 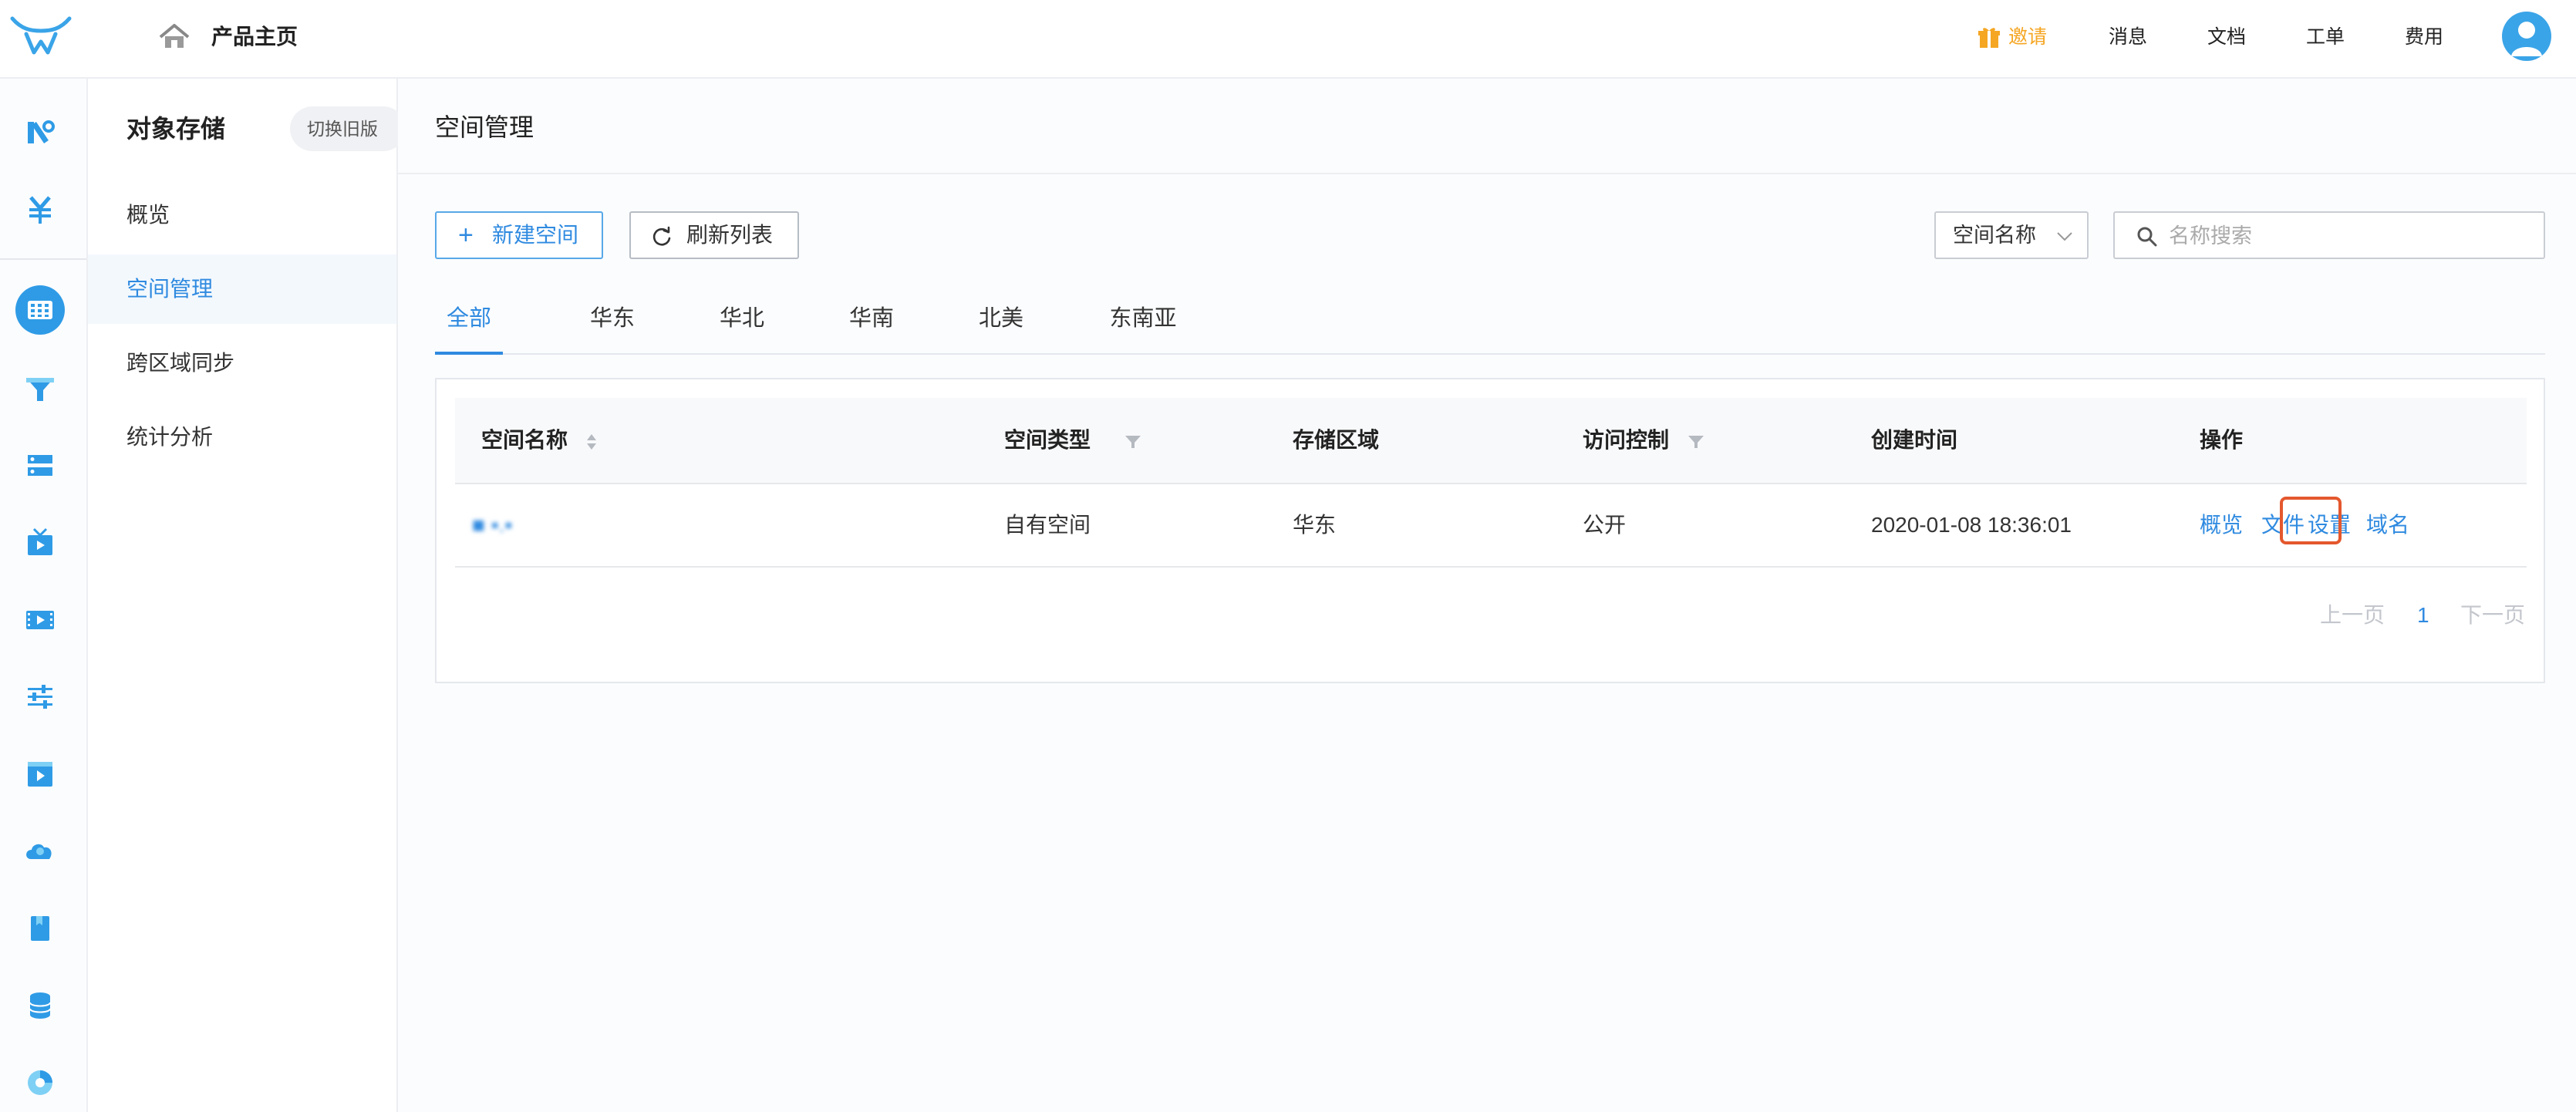 What do you see at coordinates (40, 1006) in the screenshot?
I see `database-icon` at bounding box center [40, 1006].